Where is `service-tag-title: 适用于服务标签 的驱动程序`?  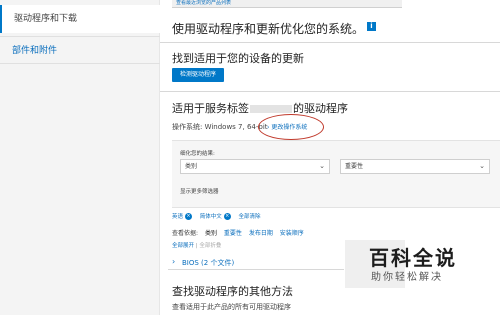 service-tag-title: 适用于服务标签 的驱动程序 is located at coordinates (260, 108).